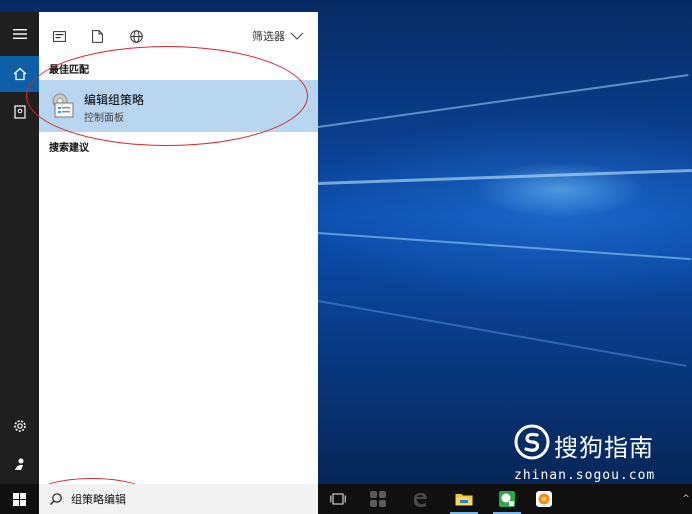  Describe the element at coordinates (464, 499) in the screenshot. I see `file-explorer-icon` at that location.